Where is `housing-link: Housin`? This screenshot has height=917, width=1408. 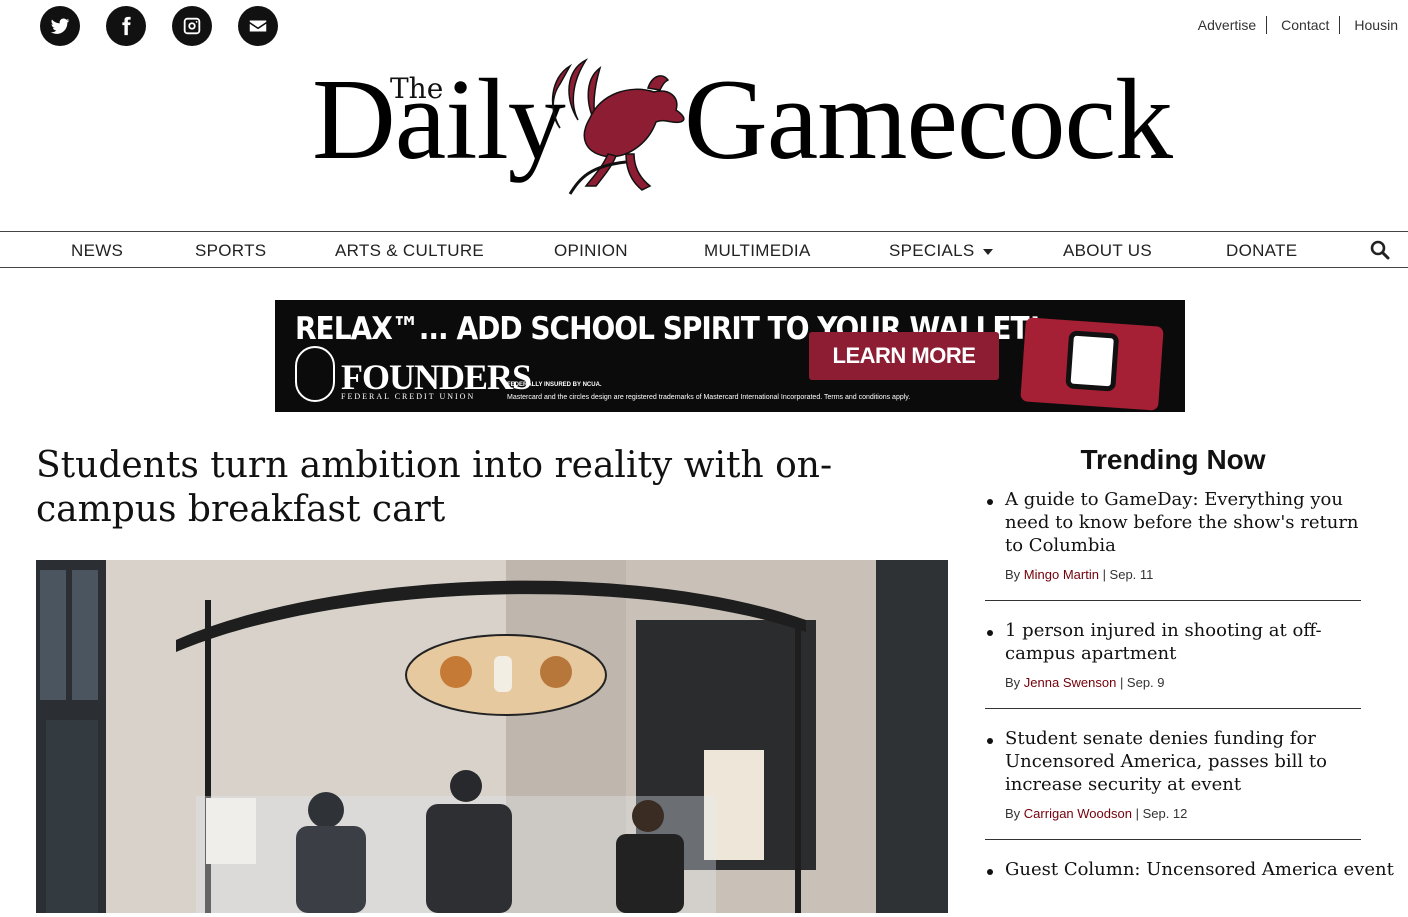
housing-link: Housin is located at coordinates (1373, 25).